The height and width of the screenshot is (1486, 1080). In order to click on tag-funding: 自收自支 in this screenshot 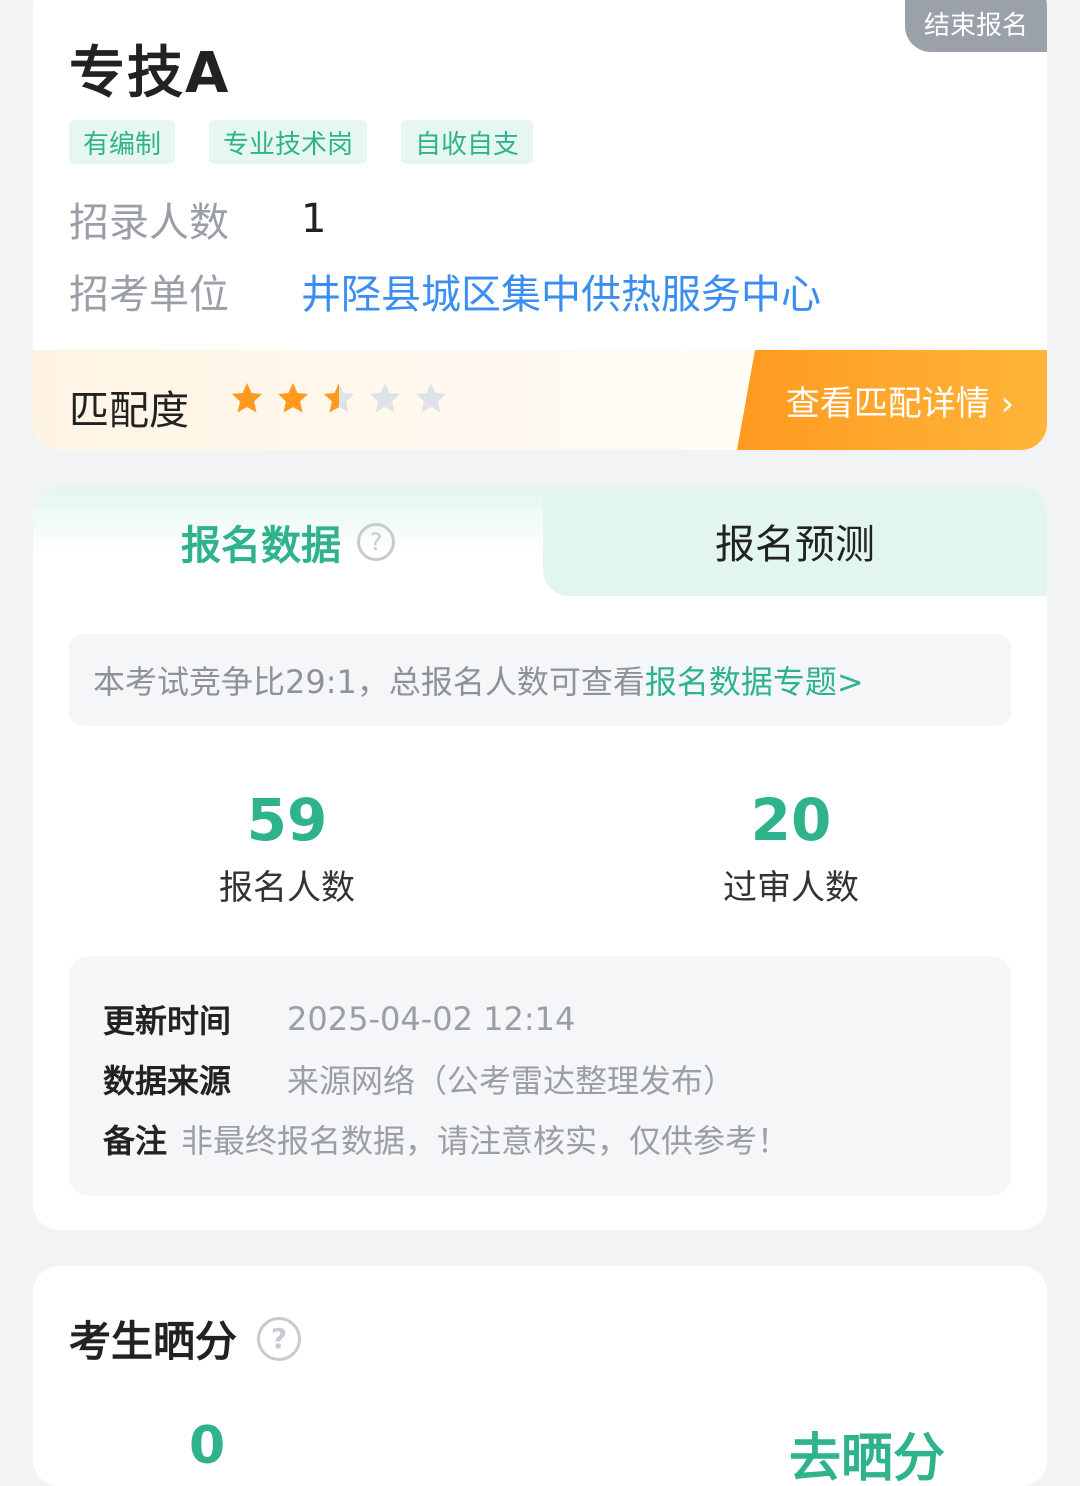, I will do `click(467, 142)`.